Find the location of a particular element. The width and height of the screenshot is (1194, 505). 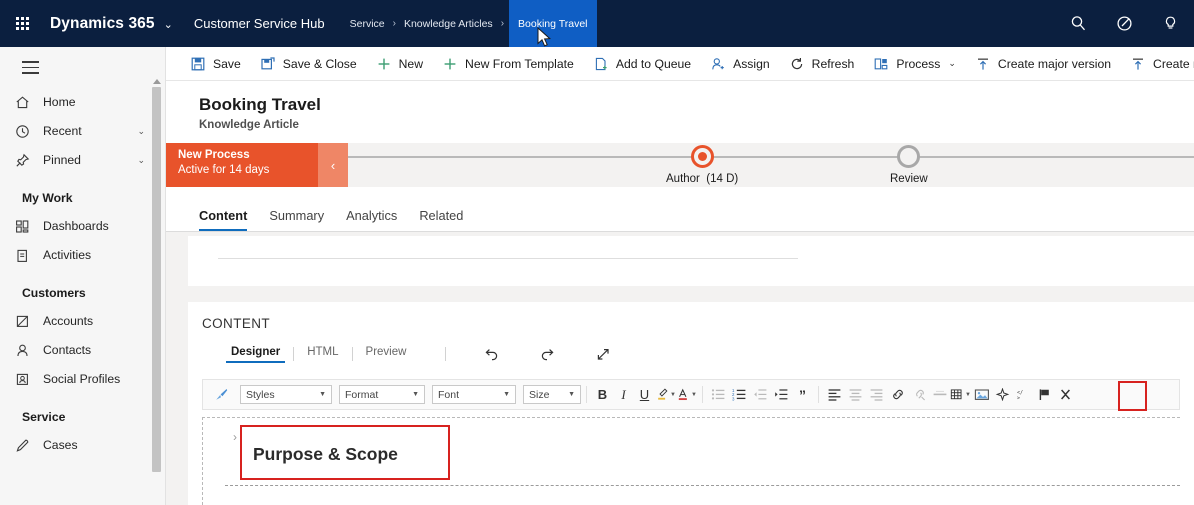

unlink-icon is located at coordinates (918, 394).